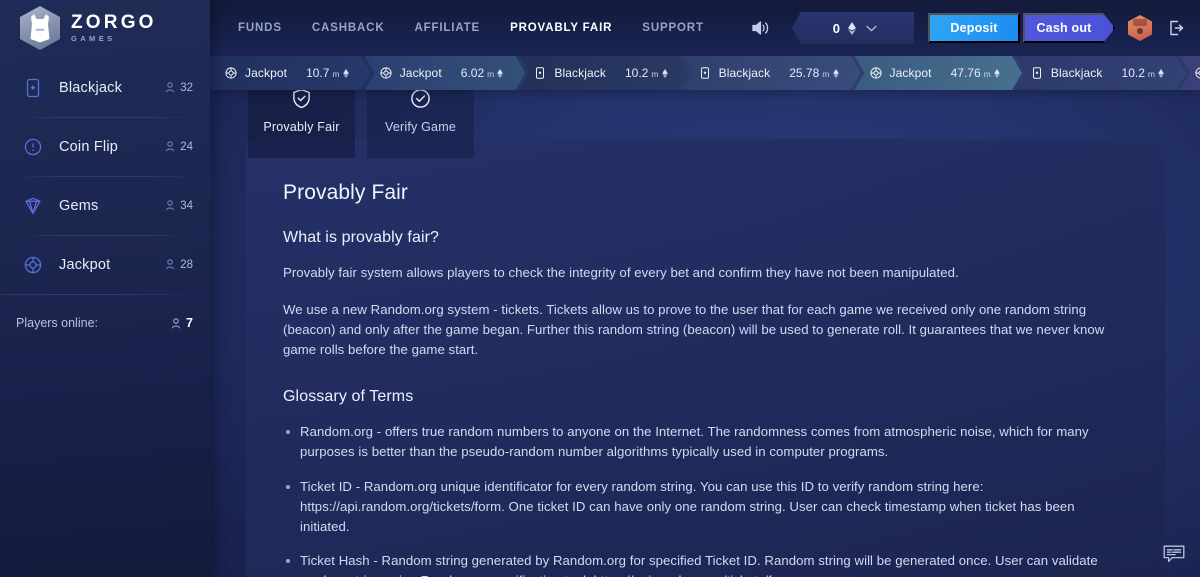 This screenshot has height=577, width=1200. I want to click on brand-logo: ZORGO GAMES, so click(105, 28).